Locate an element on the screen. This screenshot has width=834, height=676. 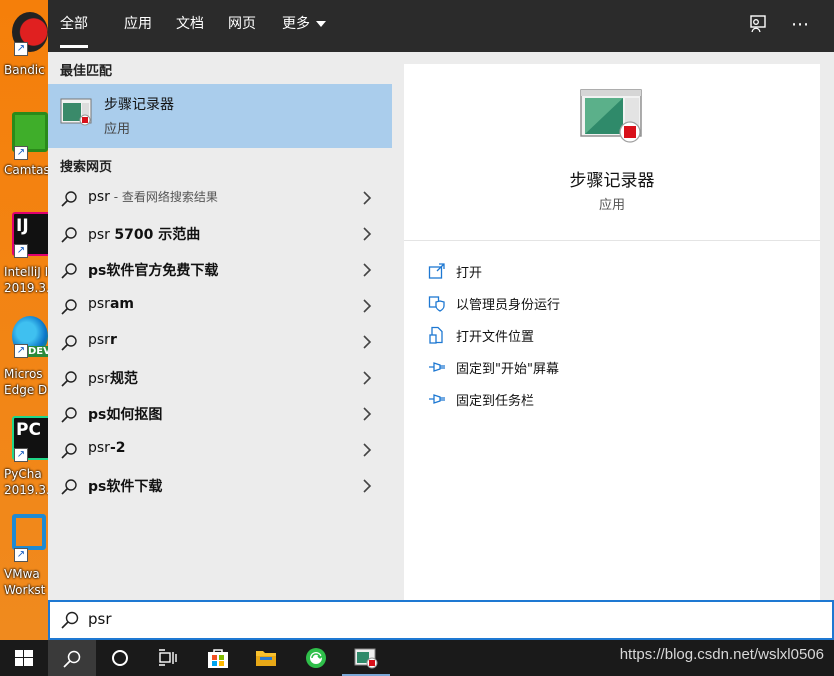
taskbar-steps-recorder is located at coordinates (366, 658).